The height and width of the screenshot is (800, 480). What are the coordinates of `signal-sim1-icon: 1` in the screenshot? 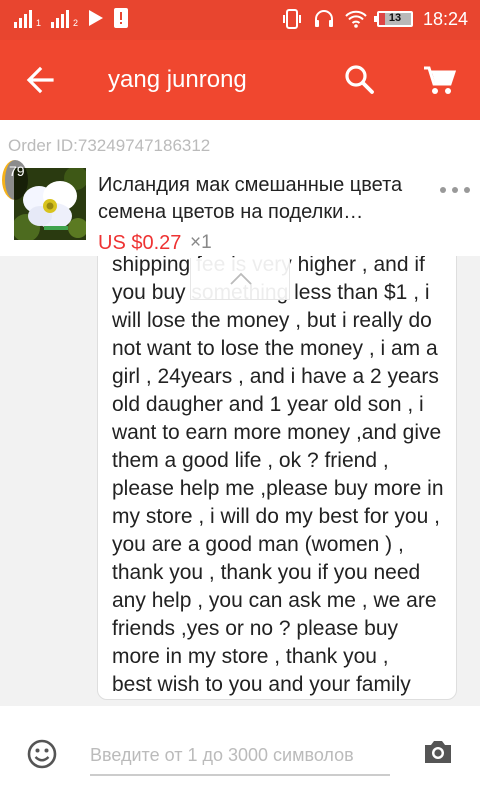 It's located at (27, 18).